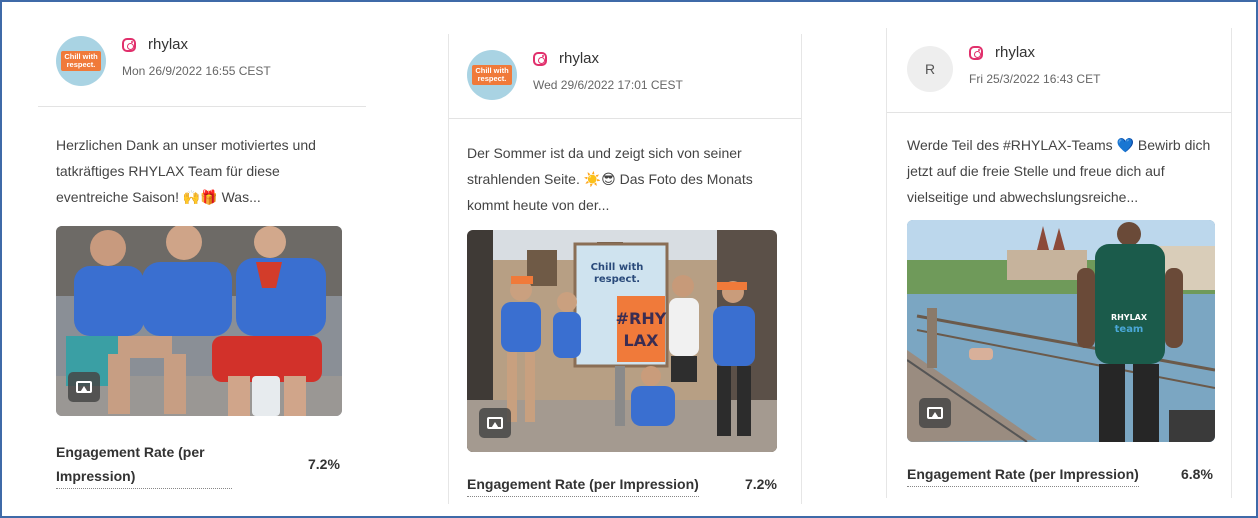 The width and height of the screenshot is (1258, 518). What do you see at coordinates (608, 85) in the screenshot?
I see `post-date: Wed 29/6/2022 17:01 CEST` at bounding box center [608, 85].